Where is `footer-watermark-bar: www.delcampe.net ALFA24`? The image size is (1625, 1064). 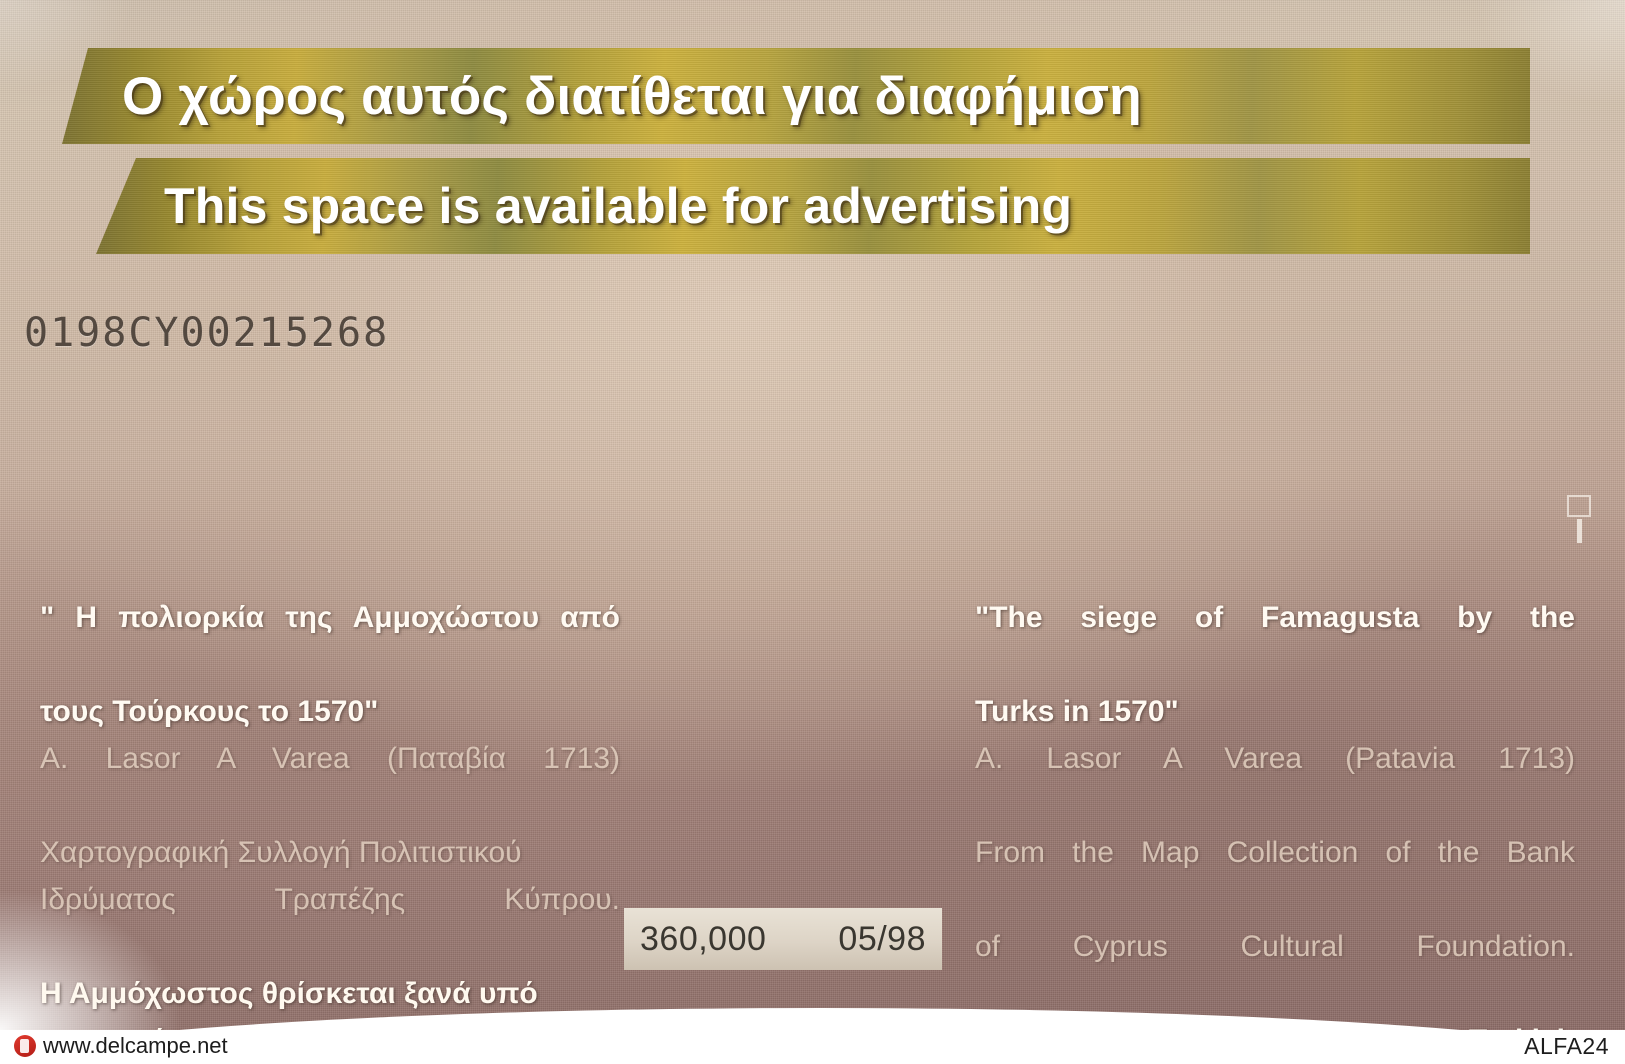 footer-watermark-bar: www.delcampe.net ALFA24 is located at coordinates (812, 1047).